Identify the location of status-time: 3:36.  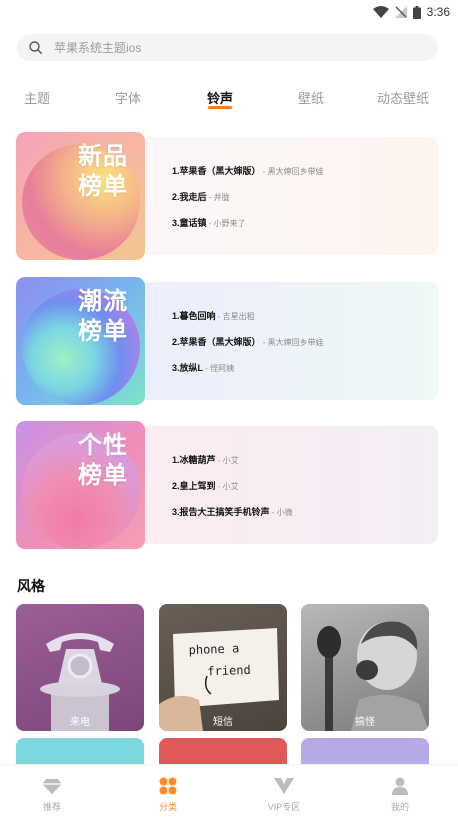
(438, 12).